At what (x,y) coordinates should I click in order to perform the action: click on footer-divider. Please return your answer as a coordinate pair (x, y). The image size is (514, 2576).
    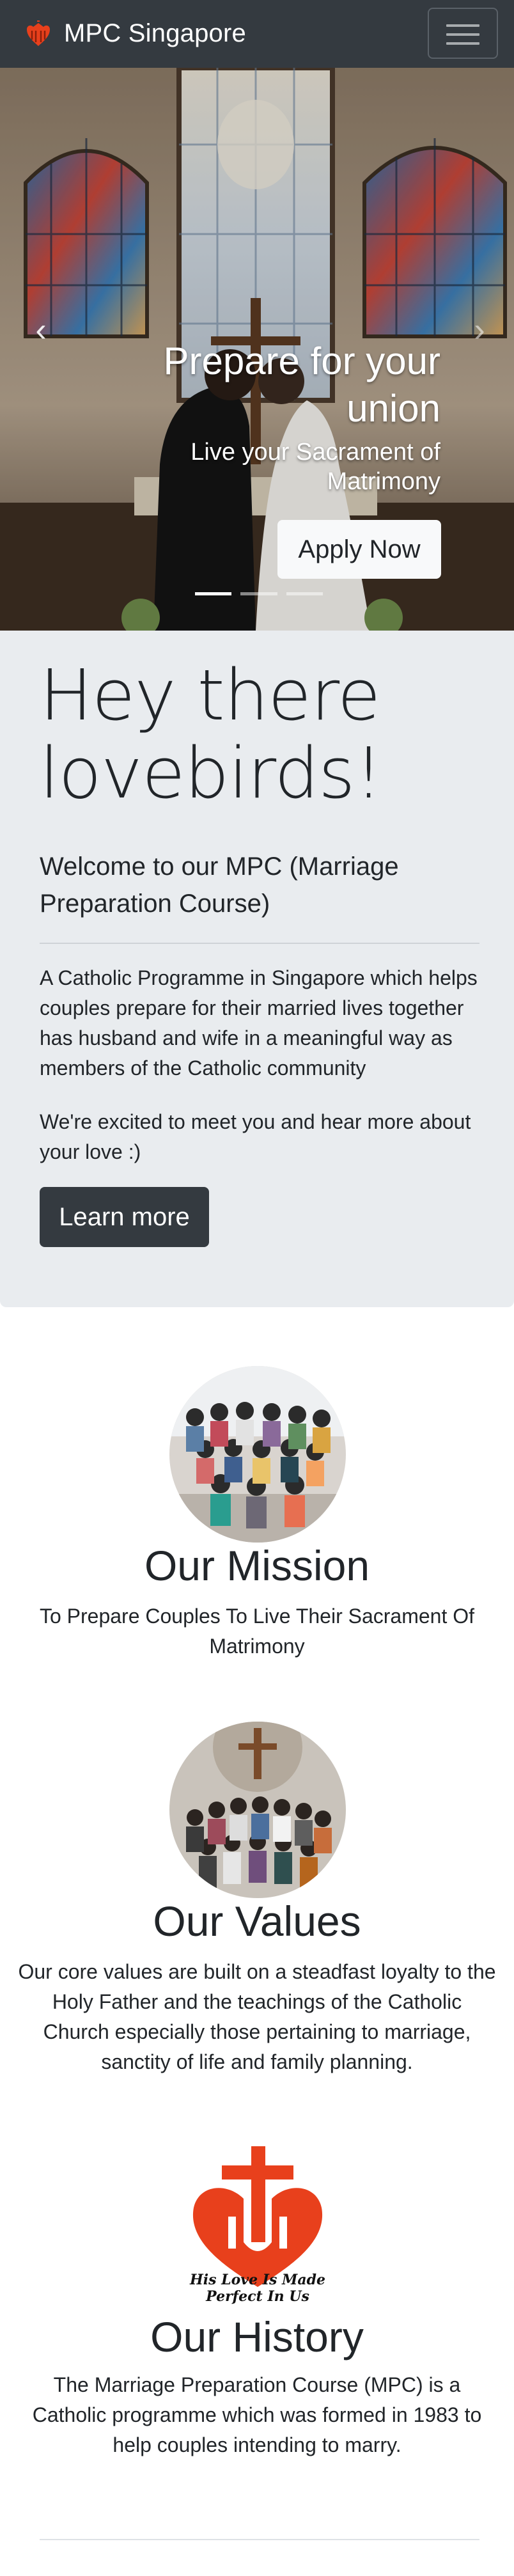
    Looking at the image, I should click on (259, 2539).